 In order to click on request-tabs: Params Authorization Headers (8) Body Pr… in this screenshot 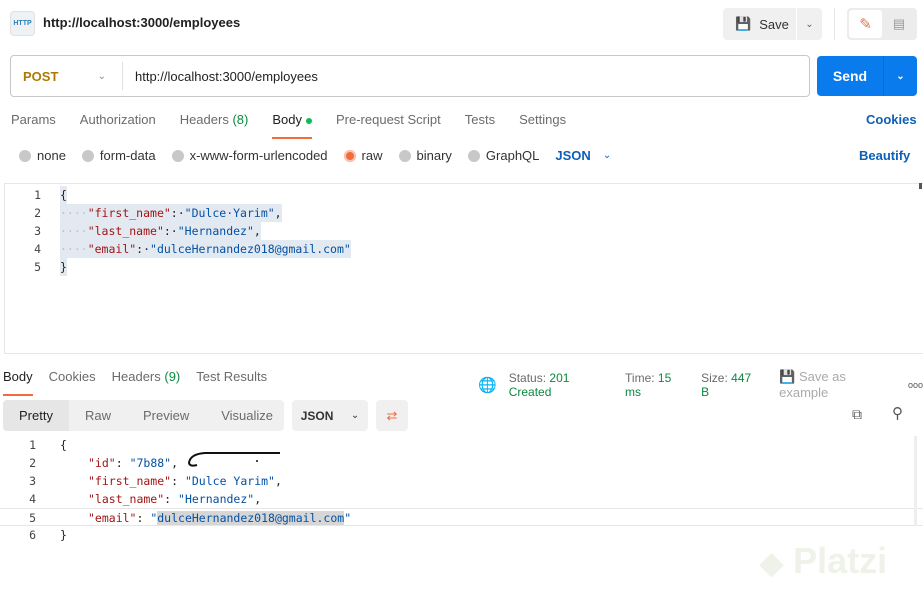, I will do `click(288, 125)`.